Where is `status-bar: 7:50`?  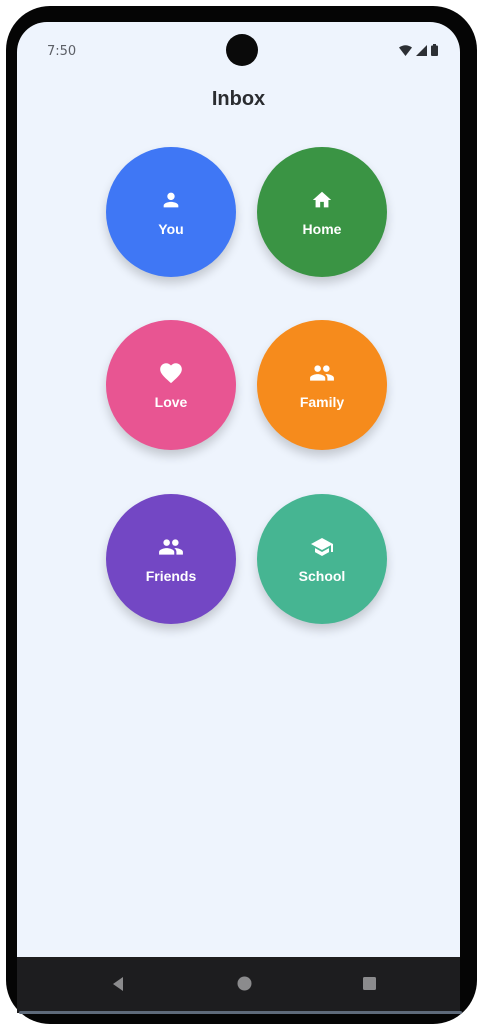 status-bar: 7:50 is located at coordinates (238, 47).